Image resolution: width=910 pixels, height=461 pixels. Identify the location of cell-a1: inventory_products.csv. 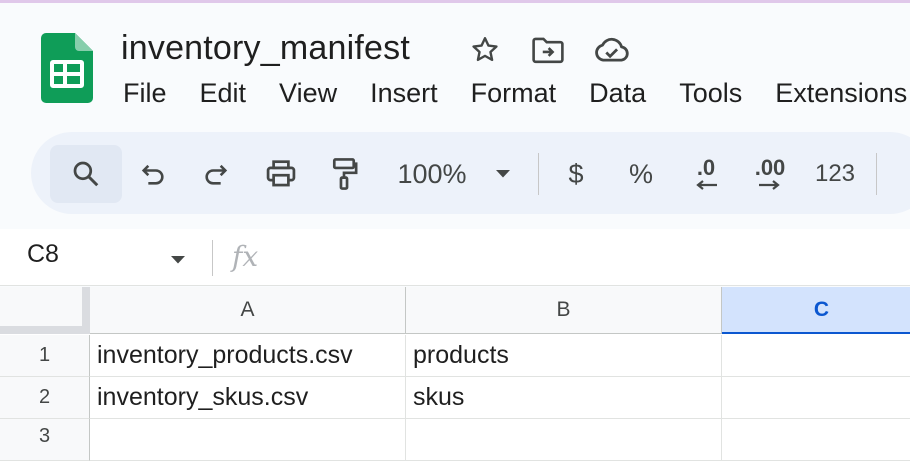
(248, 356).